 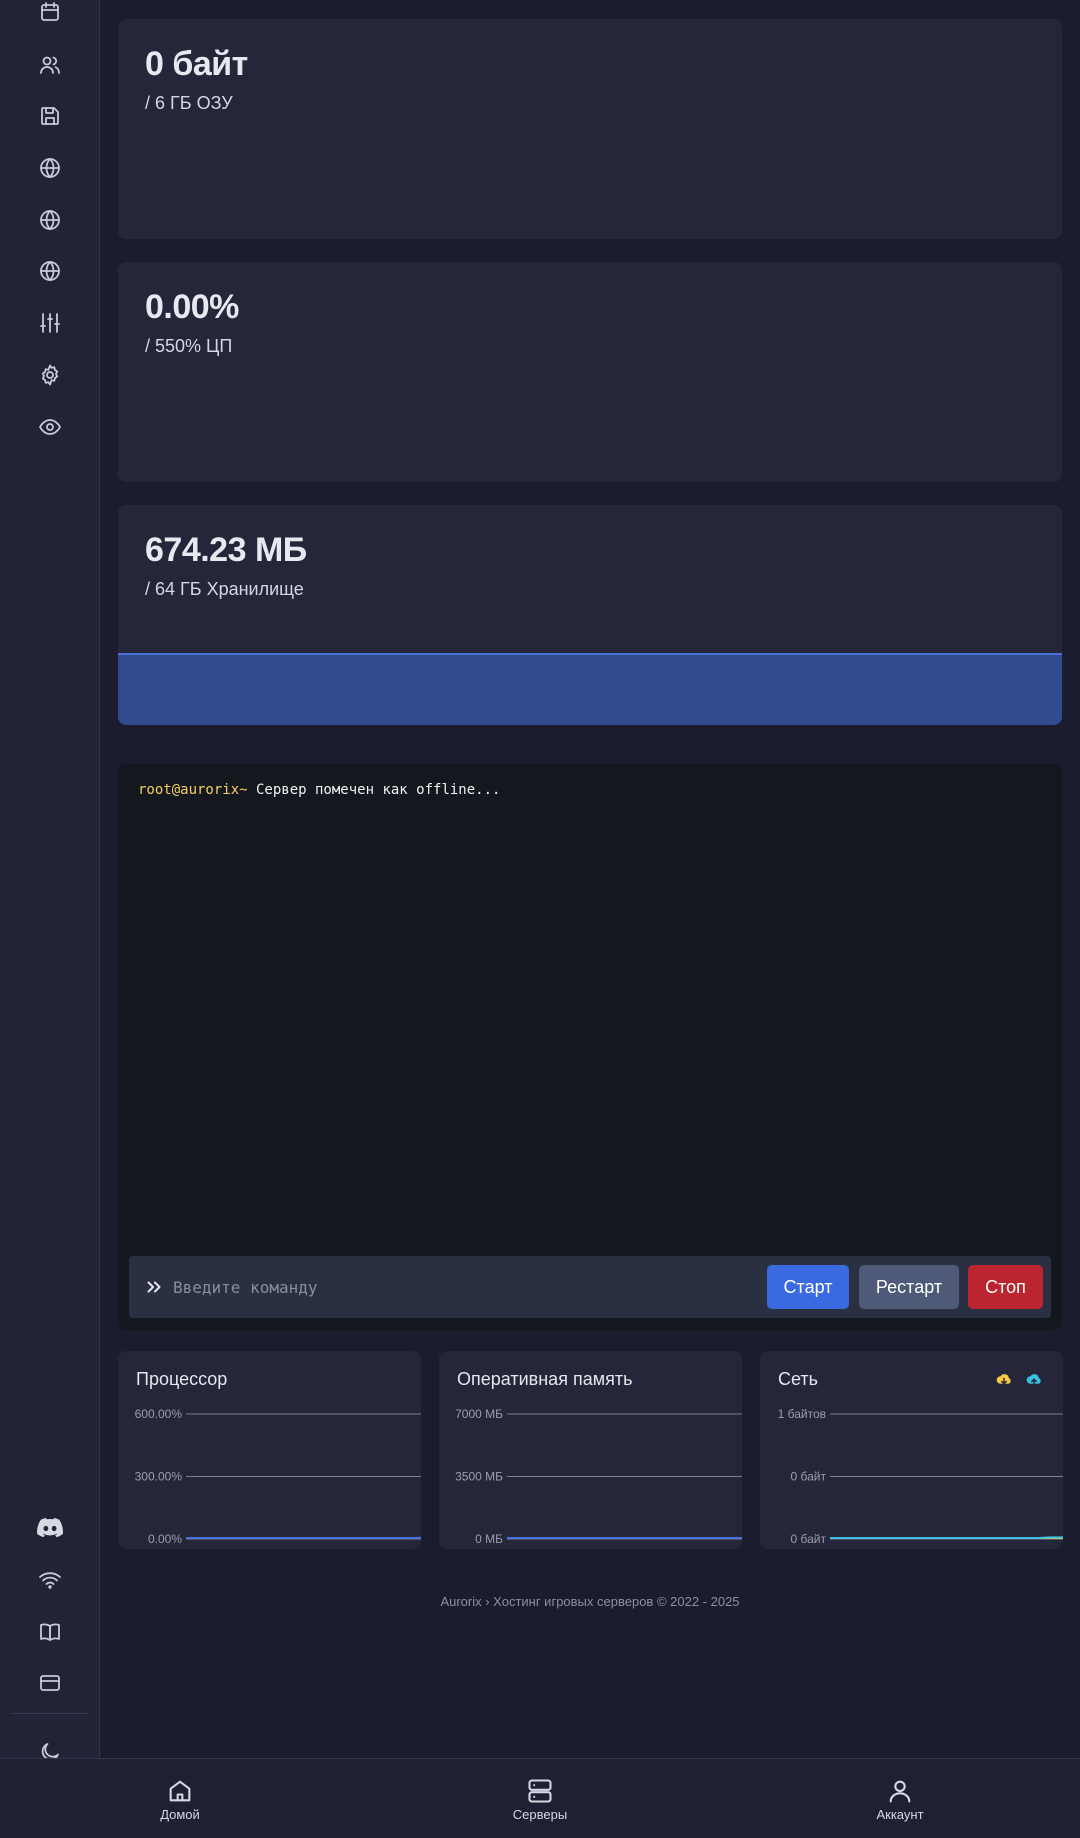 What do you see at coordinates (189, 346) in the screenshot?
I see `cpu-limit-label: / 550% ЦП` at bounding box center [189, 346].